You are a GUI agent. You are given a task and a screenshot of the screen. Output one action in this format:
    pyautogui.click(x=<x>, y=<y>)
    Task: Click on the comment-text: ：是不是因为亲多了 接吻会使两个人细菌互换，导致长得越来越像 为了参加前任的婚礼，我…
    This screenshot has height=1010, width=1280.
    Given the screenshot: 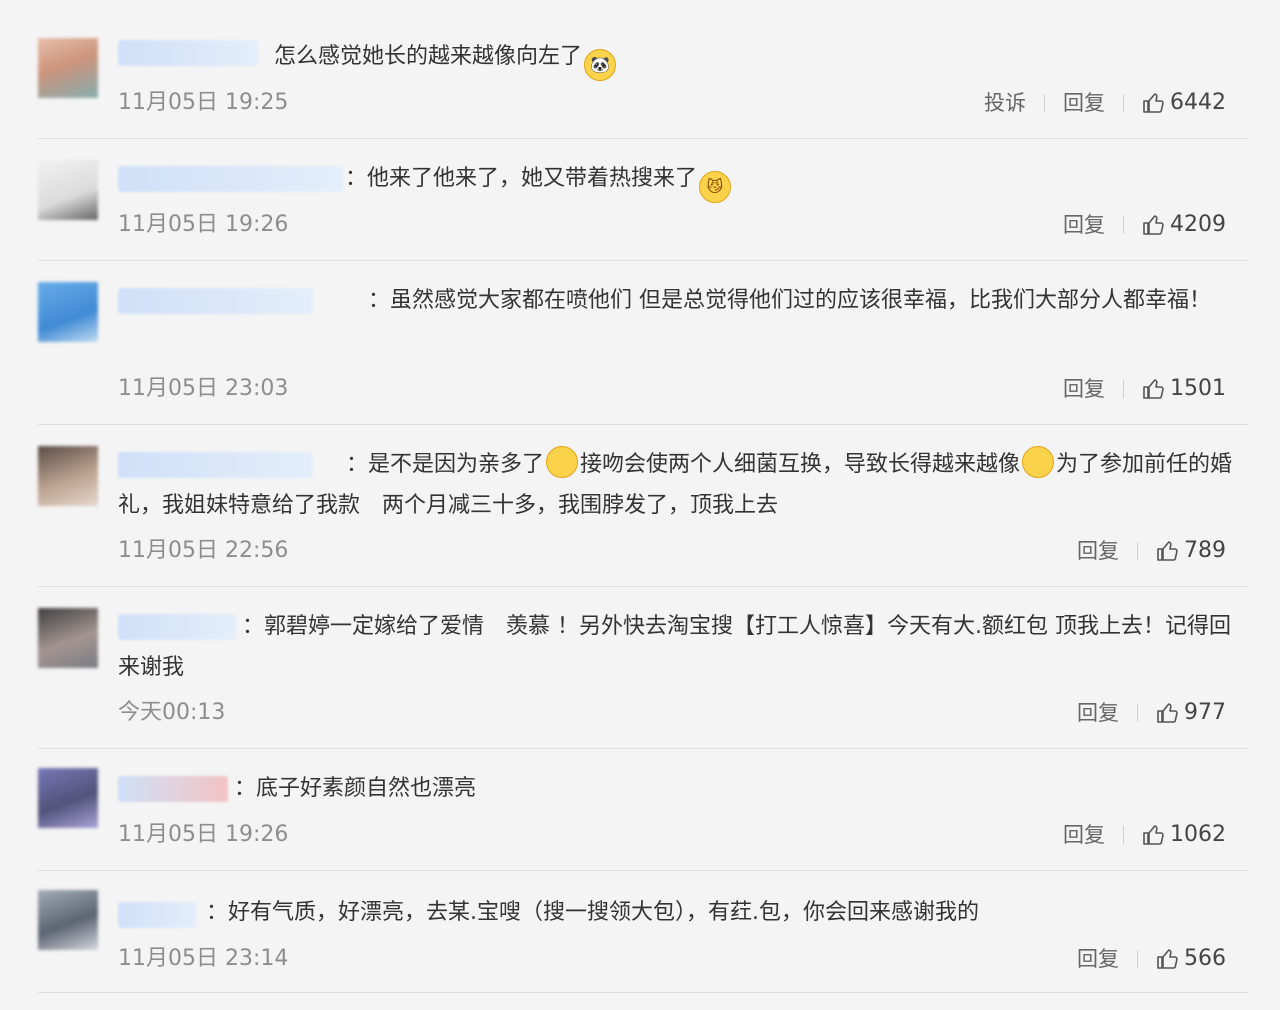 What is the action you would take?
    pyautogui.click(x=683, y=485)
    